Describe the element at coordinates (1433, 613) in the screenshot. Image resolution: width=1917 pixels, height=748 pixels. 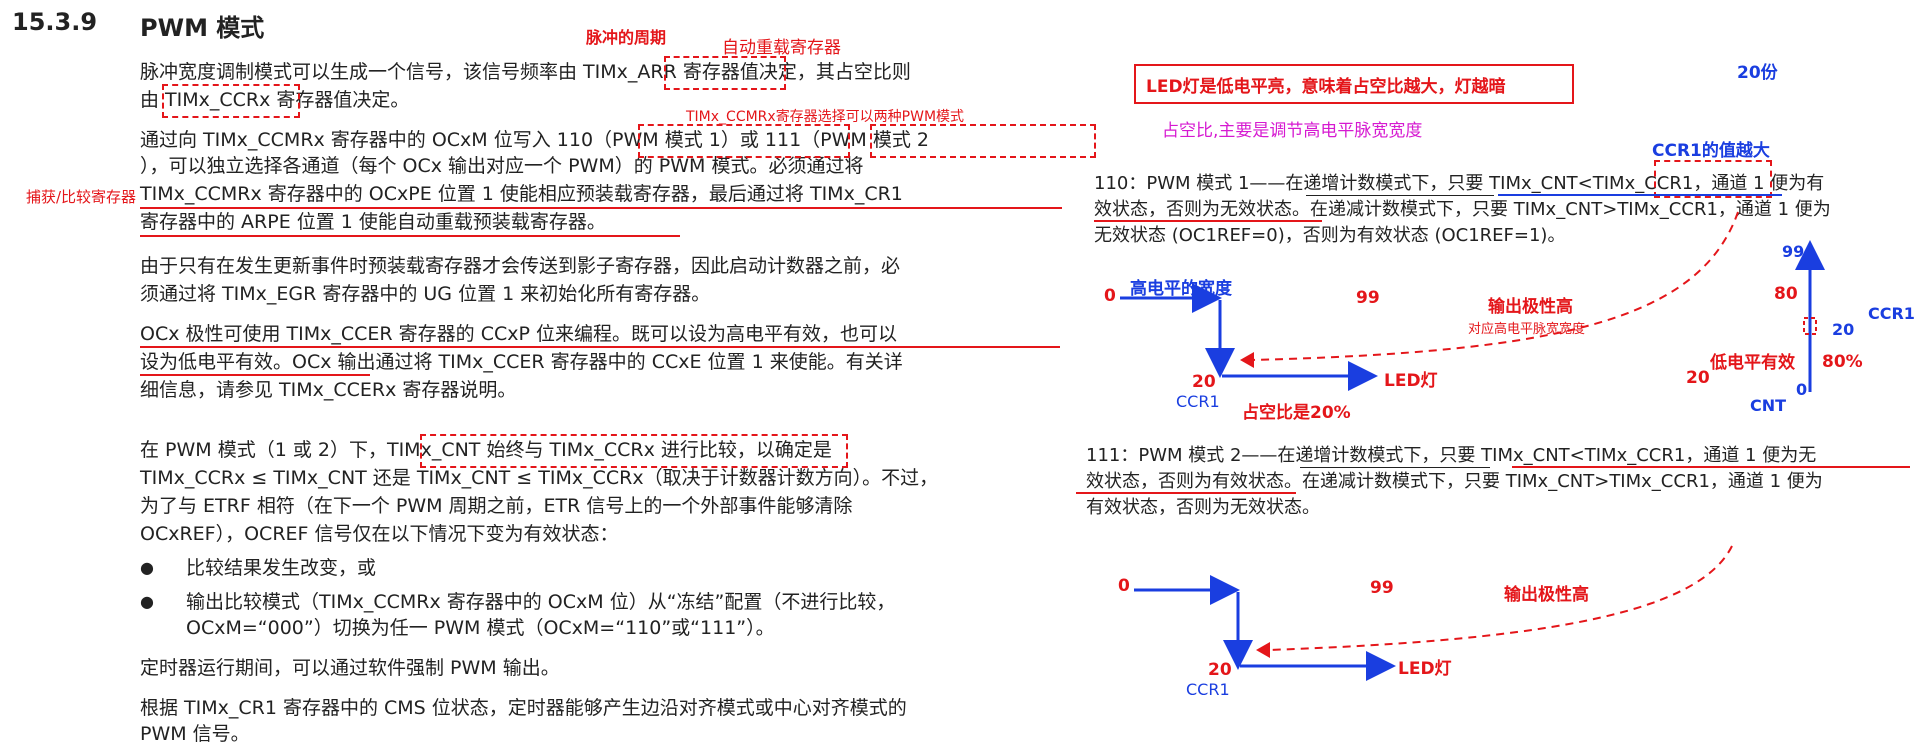
I see `diagram2-paths` at that location.